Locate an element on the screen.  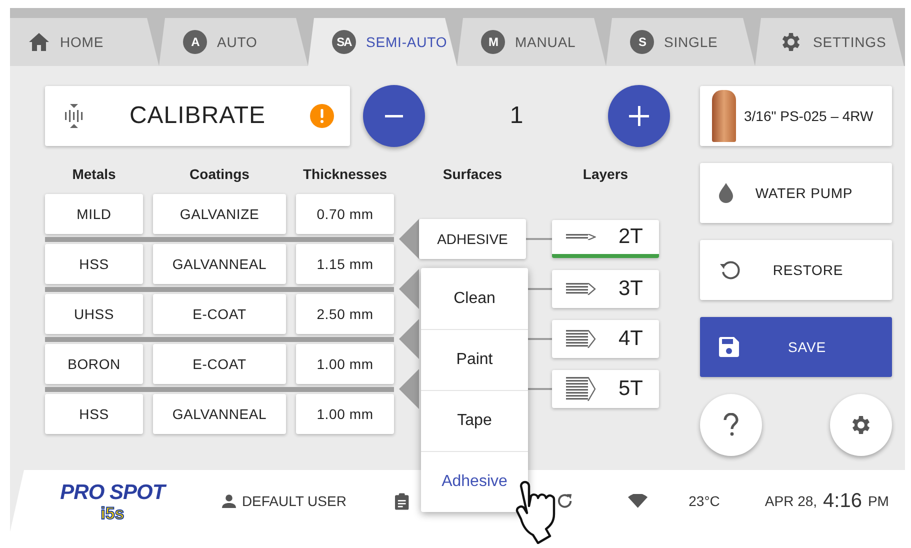
layer-chip: 3T is located at coordinates (605, 289).